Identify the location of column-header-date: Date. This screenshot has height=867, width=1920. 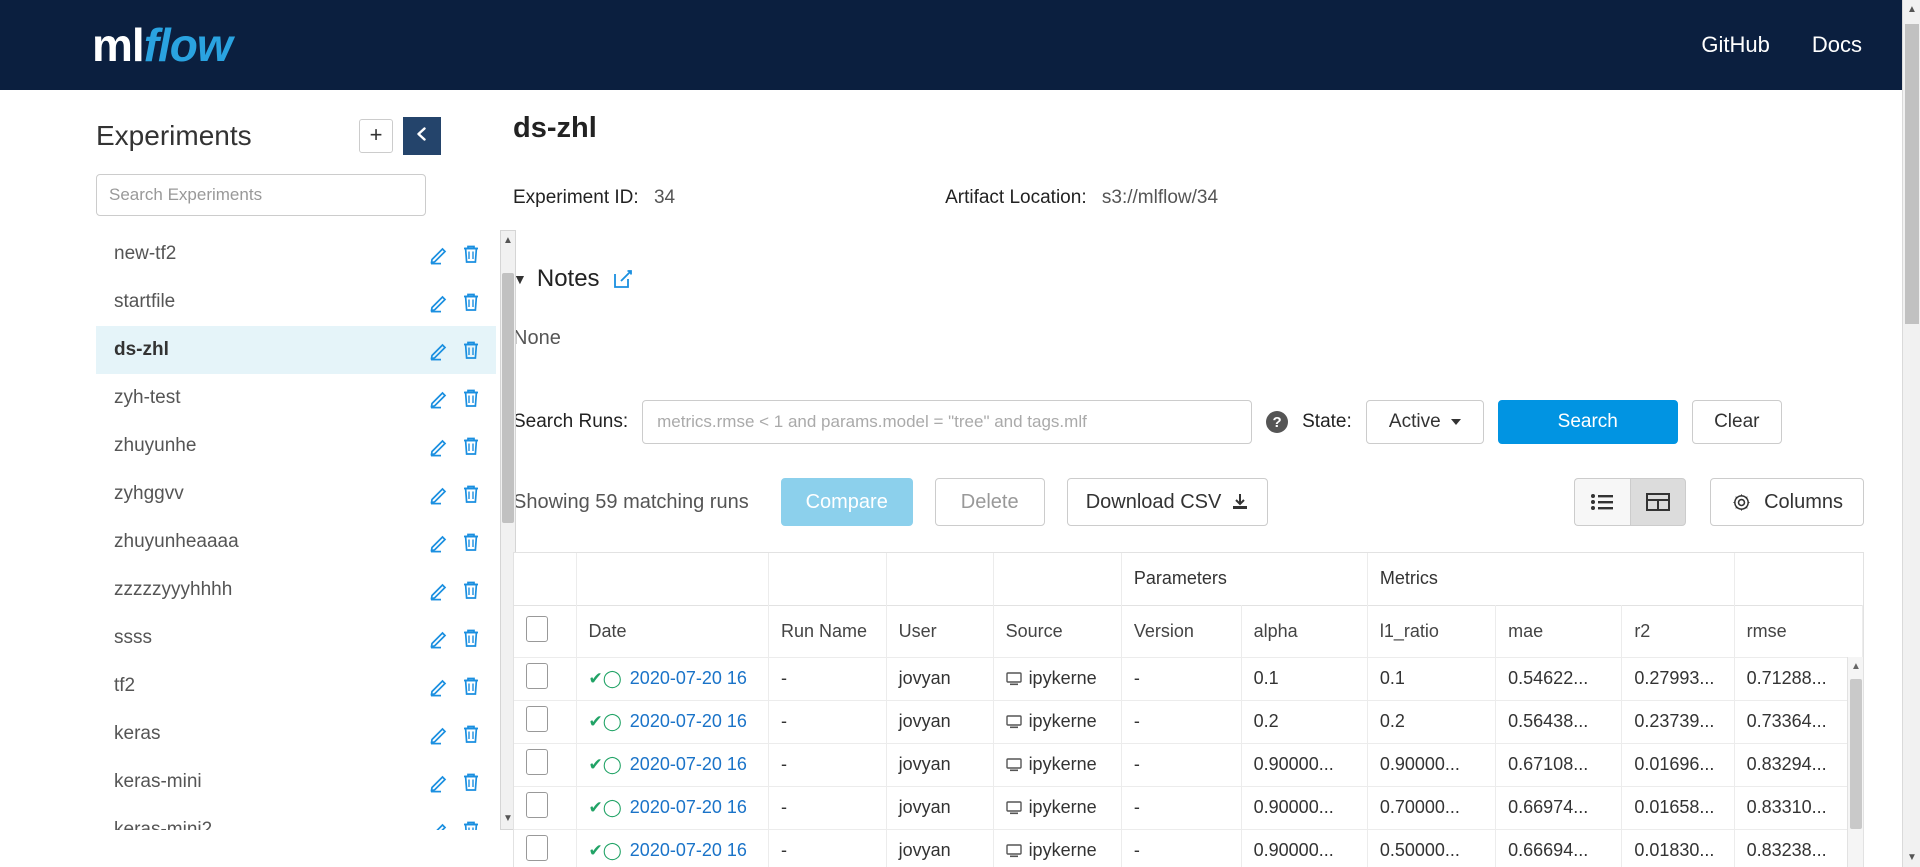
(673, 630).